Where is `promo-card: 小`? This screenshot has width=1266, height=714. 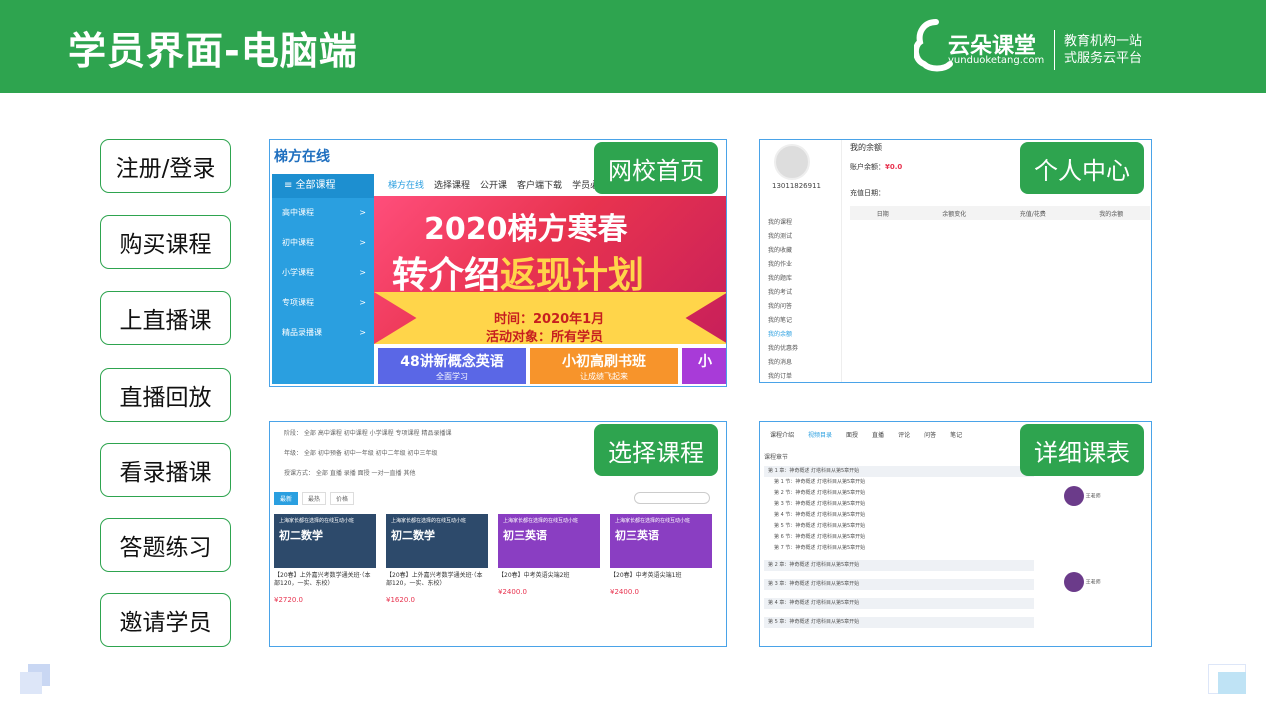
promo-card: 小 is located at coordinates (704, 366).